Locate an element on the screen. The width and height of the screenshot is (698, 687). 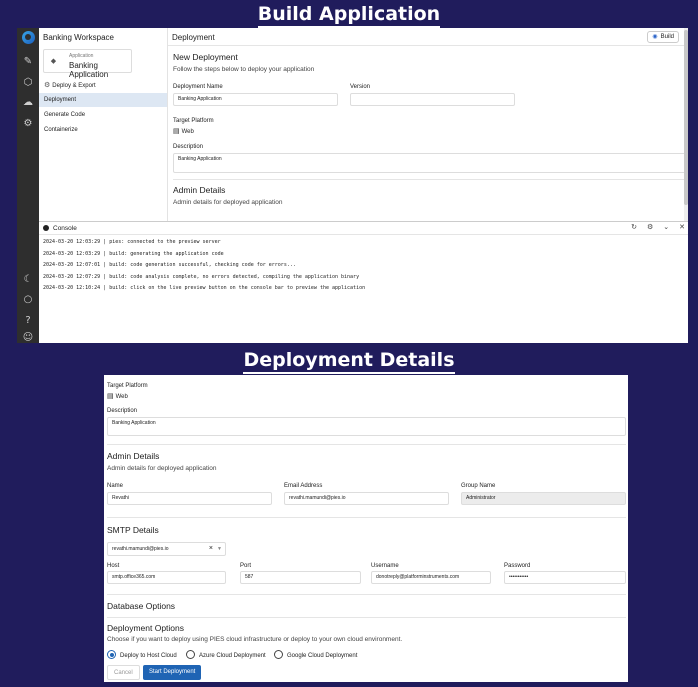
sidebar-item-label: Containerize is located at coordinates (61, 130).